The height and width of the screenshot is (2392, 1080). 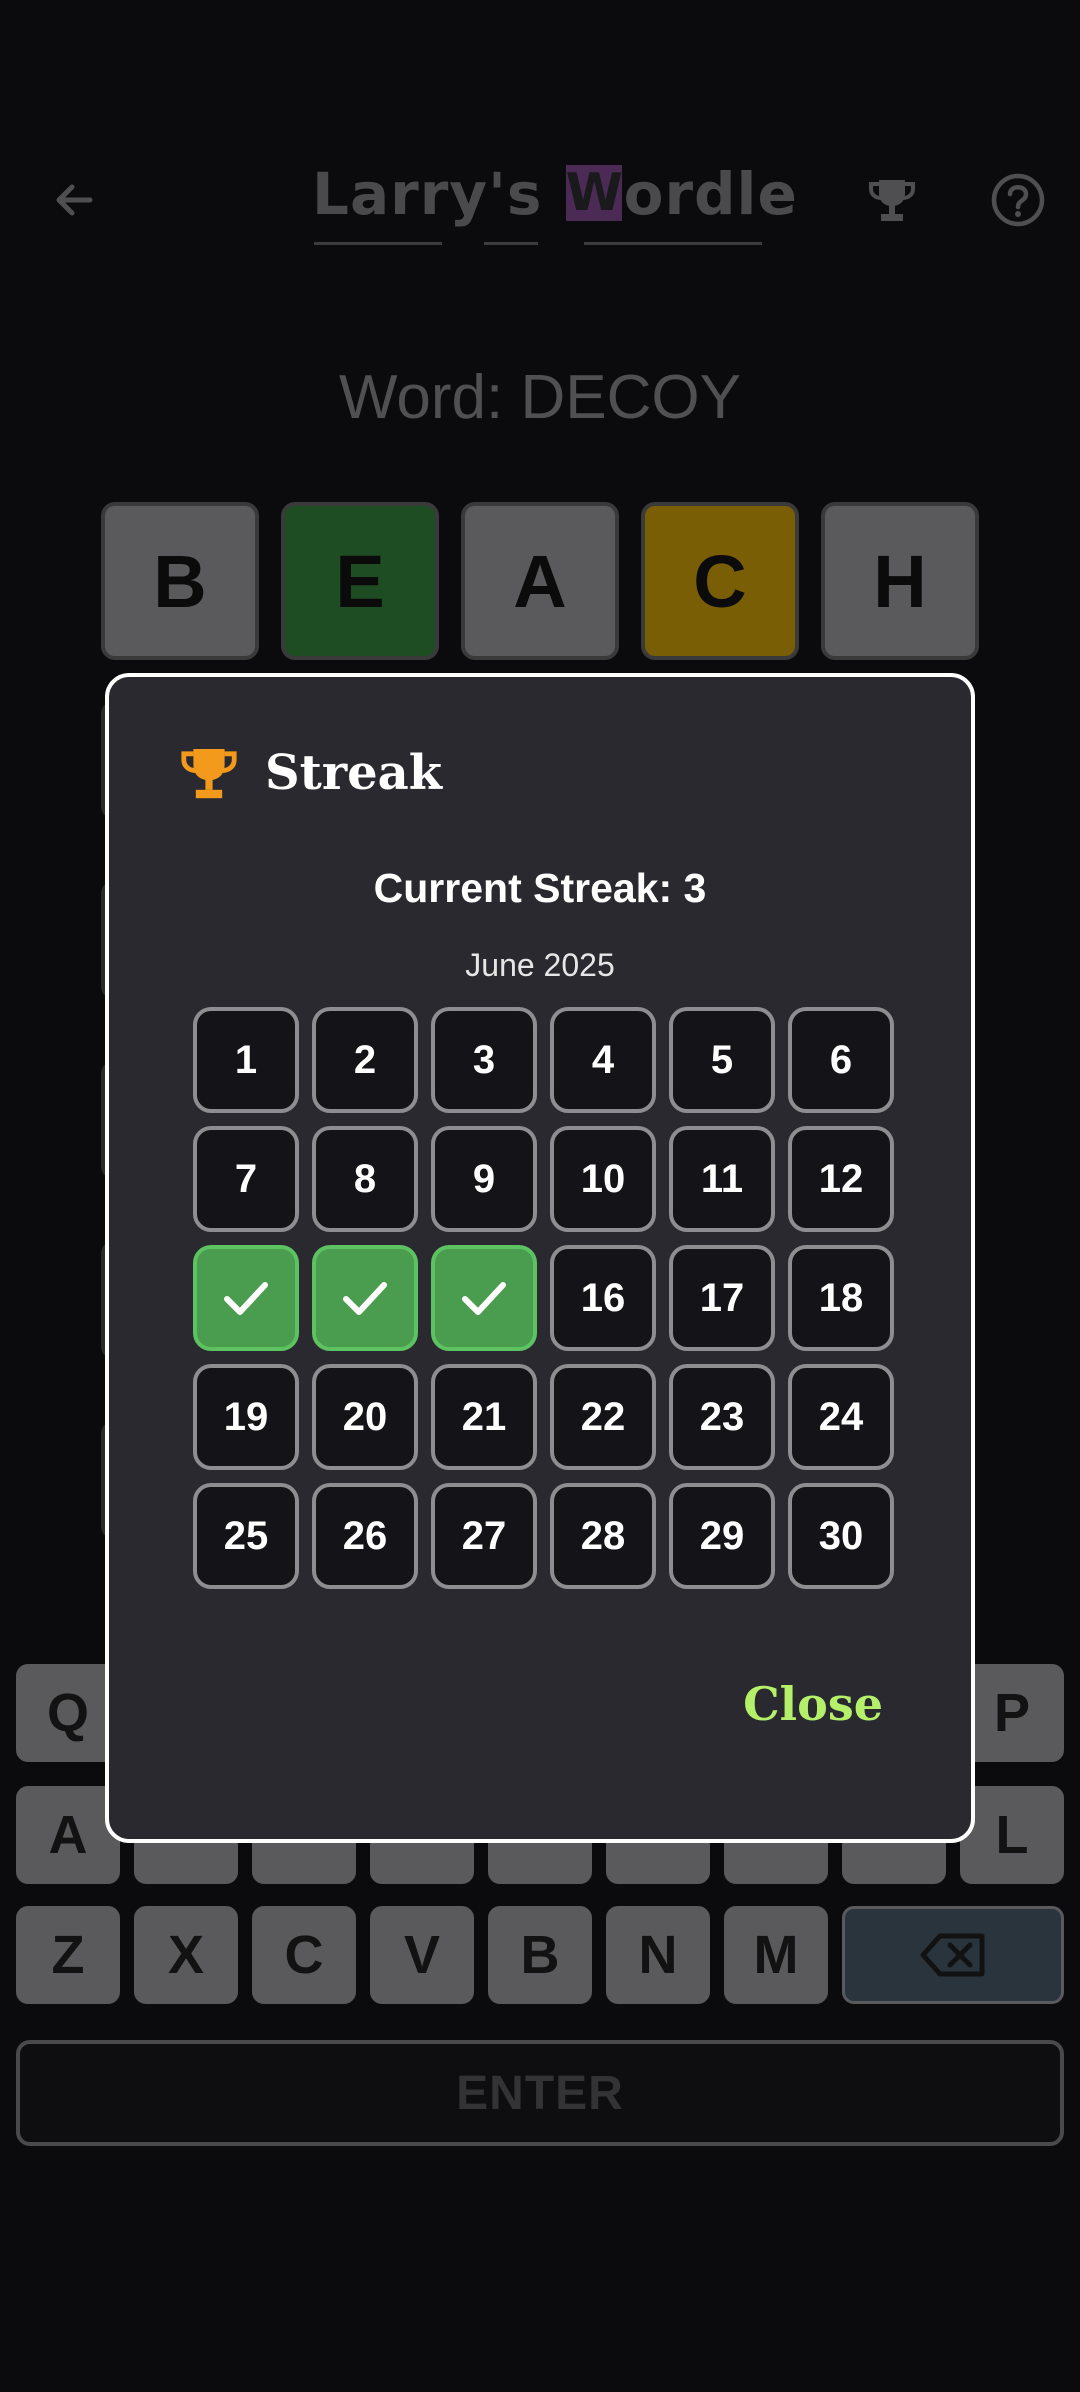 I want to click on calendar-day: 20, so click(x=365, y=1417).